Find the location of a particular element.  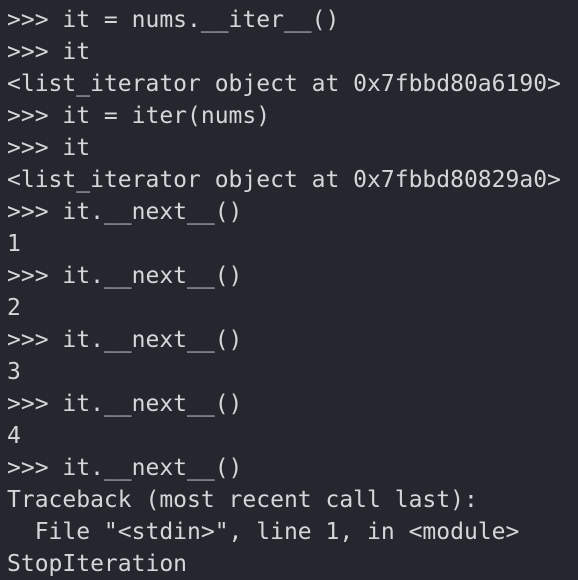

line-text: Traceback (most recent call last): is located at coordinates (242, 500).